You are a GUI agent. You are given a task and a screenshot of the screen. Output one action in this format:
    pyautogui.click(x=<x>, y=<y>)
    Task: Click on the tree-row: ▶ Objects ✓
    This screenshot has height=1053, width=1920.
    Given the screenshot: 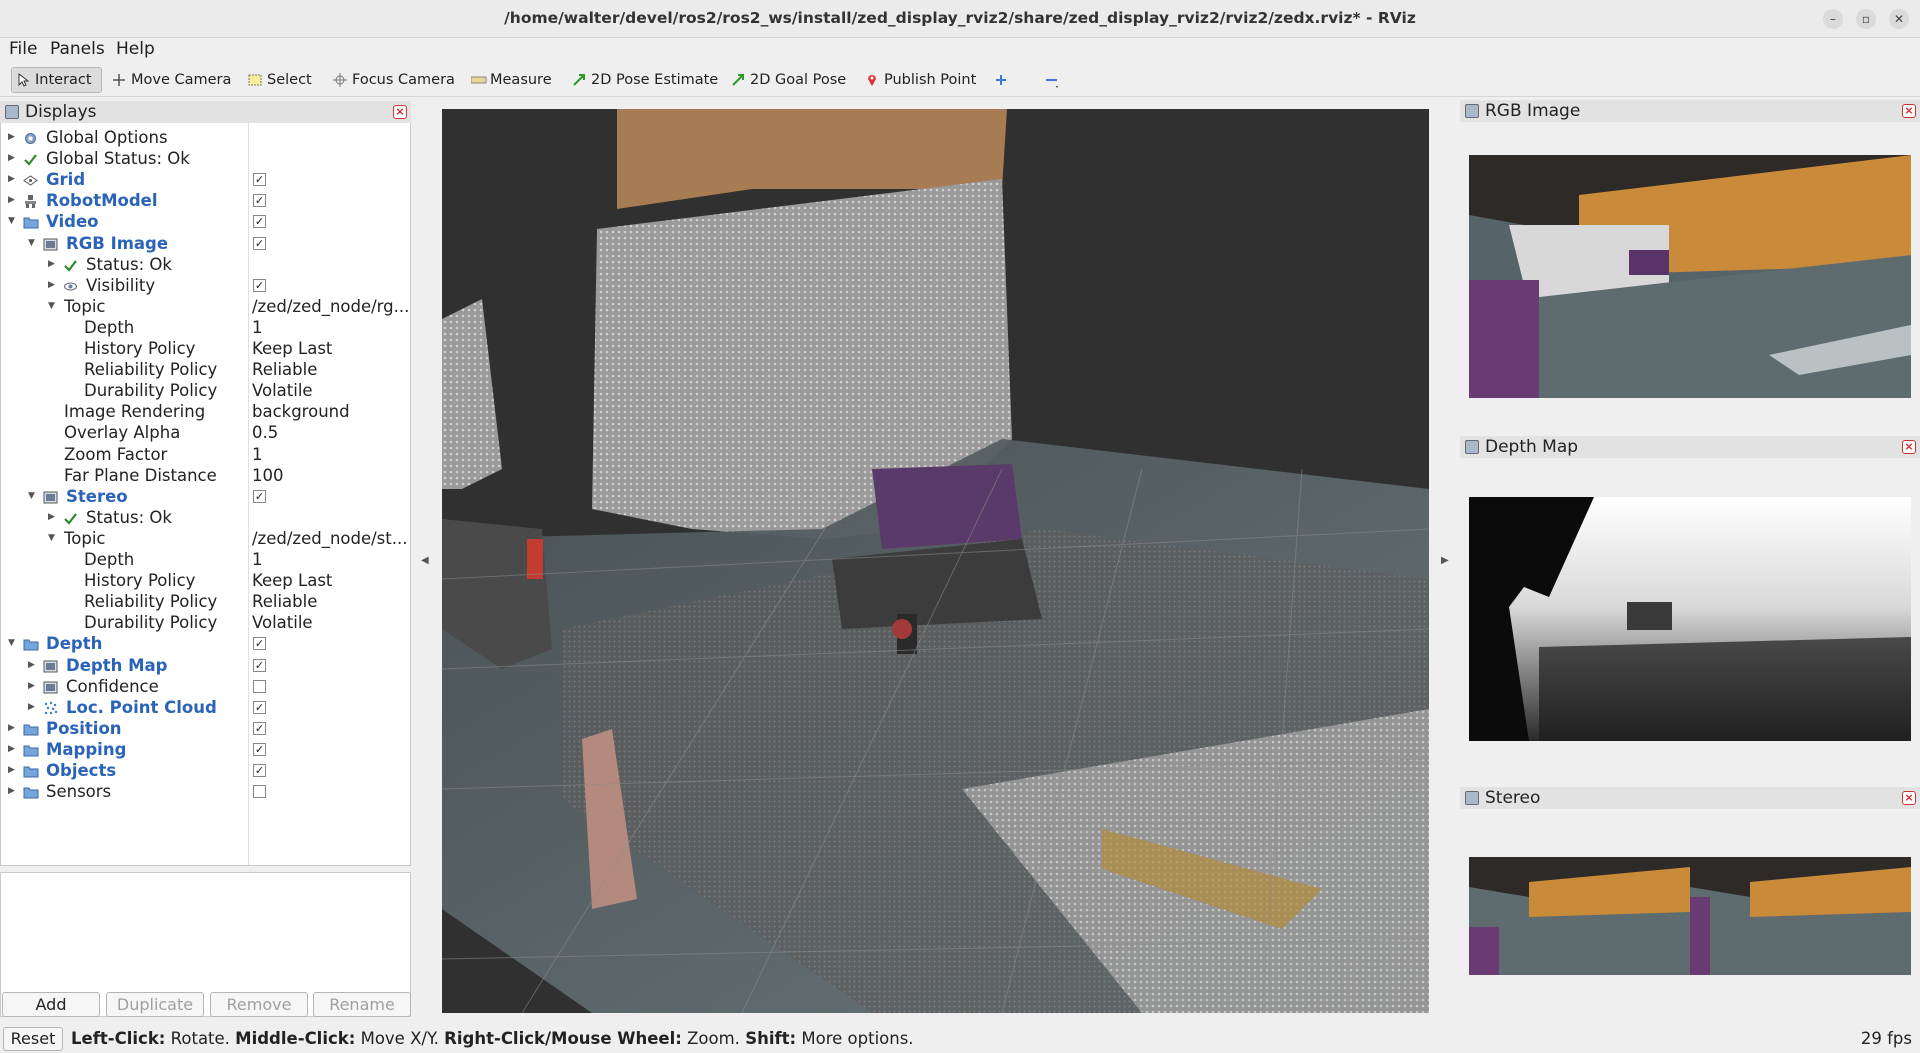 What is the action you would take?
    pyautogui.click(x=205, y=770)
    